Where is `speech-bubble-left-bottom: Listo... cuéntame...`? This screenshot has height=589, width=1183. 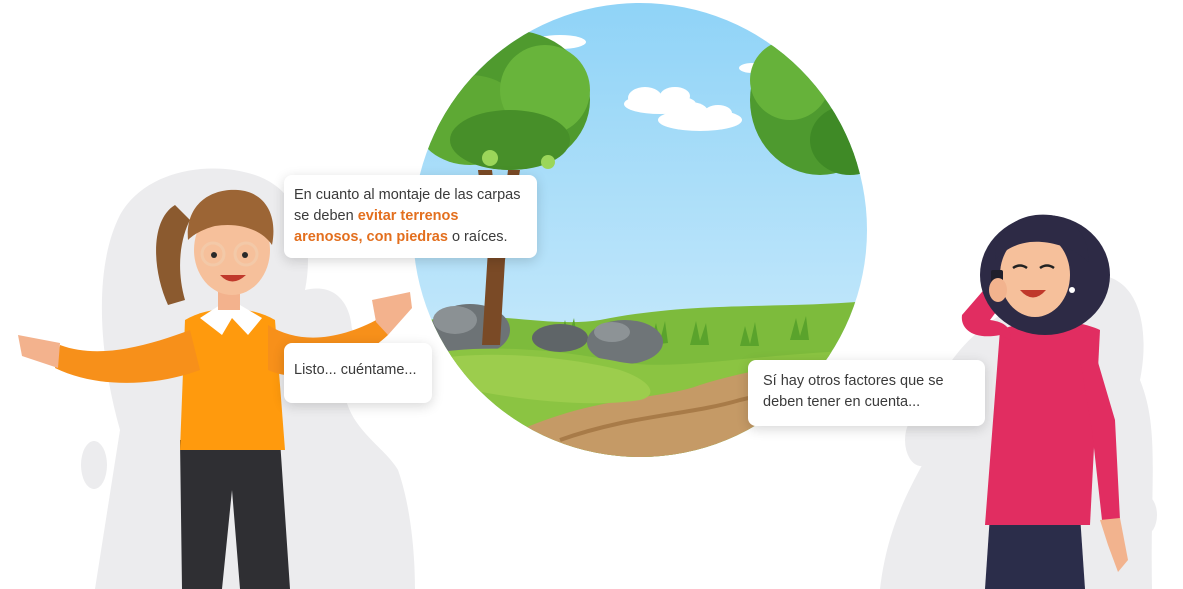
speech-bubble-left-bottom: Listo... cuéntame... is located at coordinates (358, 373).